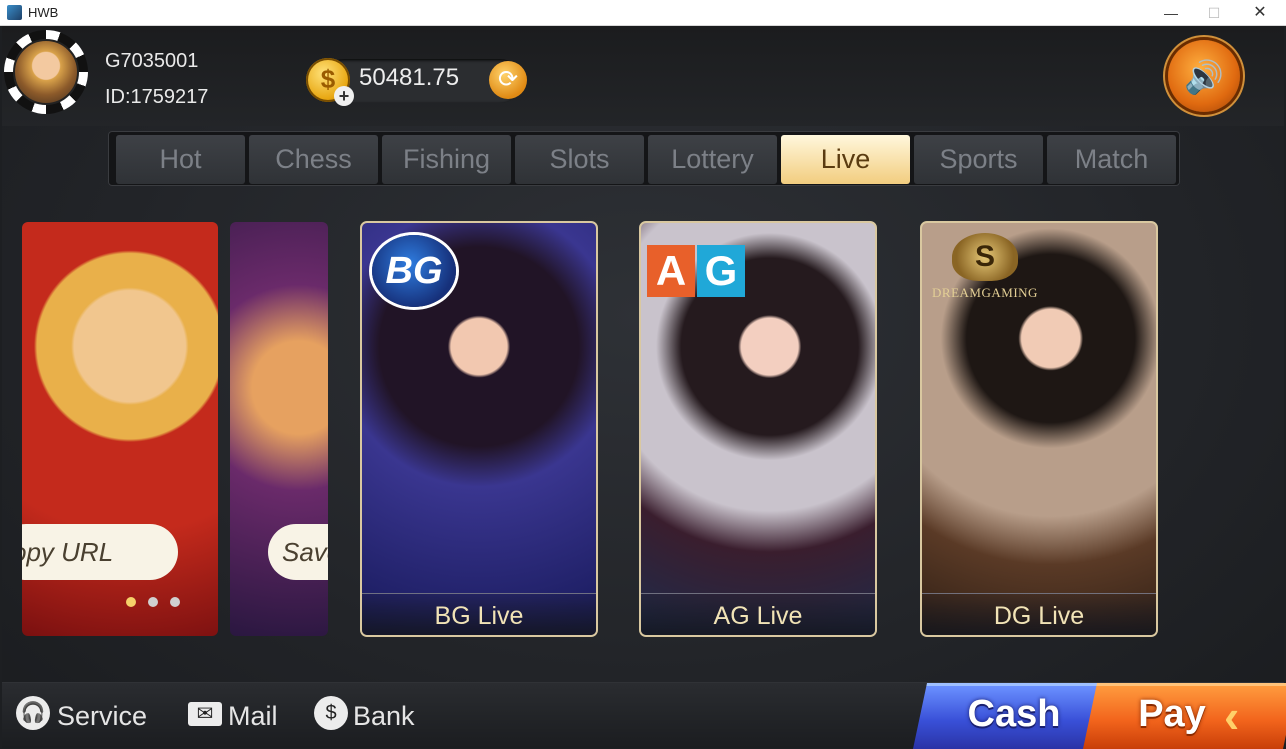 The width and height of the screenshot is (1286, 749). Describe the element at coordinates (1111, 159) in the screenshot. I see `tab-match: Match` at that location.